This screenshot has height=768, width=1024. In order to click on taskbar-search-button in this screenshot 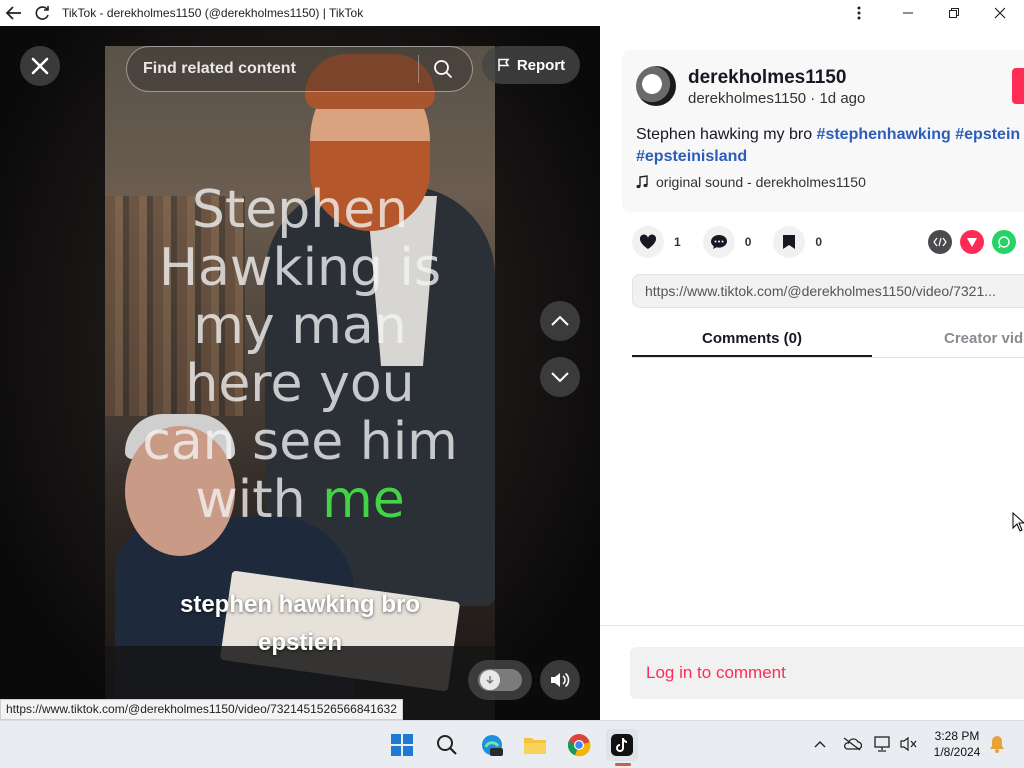, I will do `click(447, 745)`.